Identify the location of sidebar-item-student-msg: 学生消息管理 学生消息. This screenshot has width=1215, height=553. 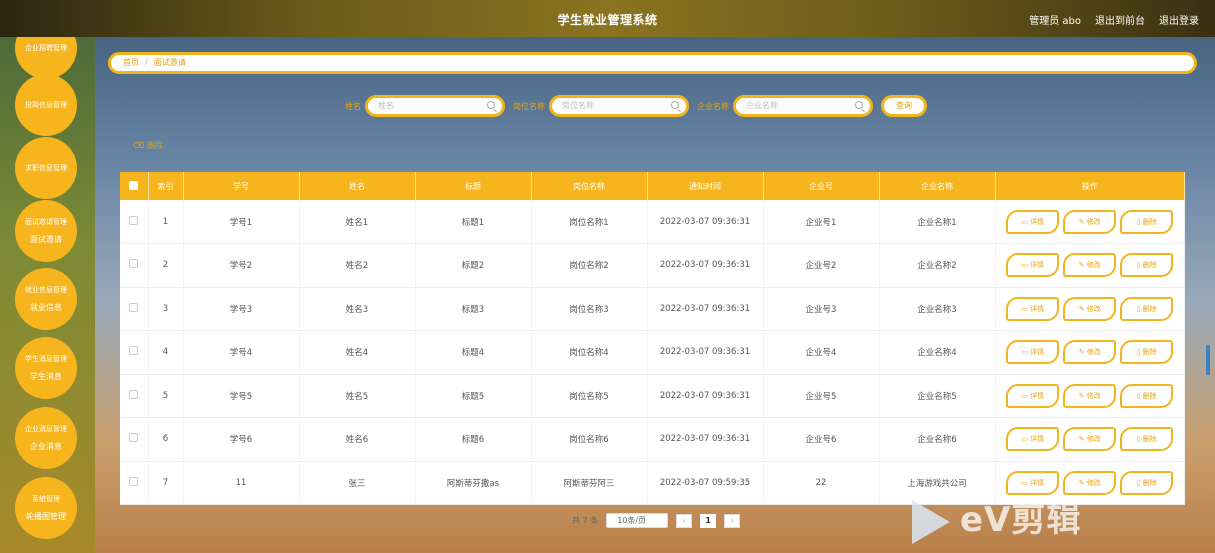
(46, 368).